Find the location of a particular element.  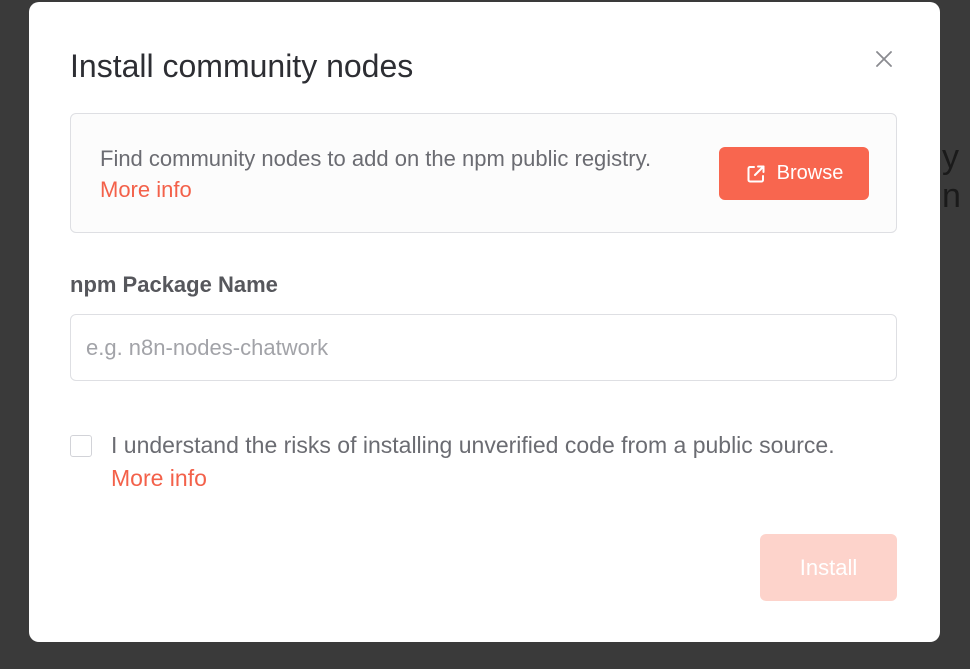

external-link-icon is located at coordinates (756, 173).